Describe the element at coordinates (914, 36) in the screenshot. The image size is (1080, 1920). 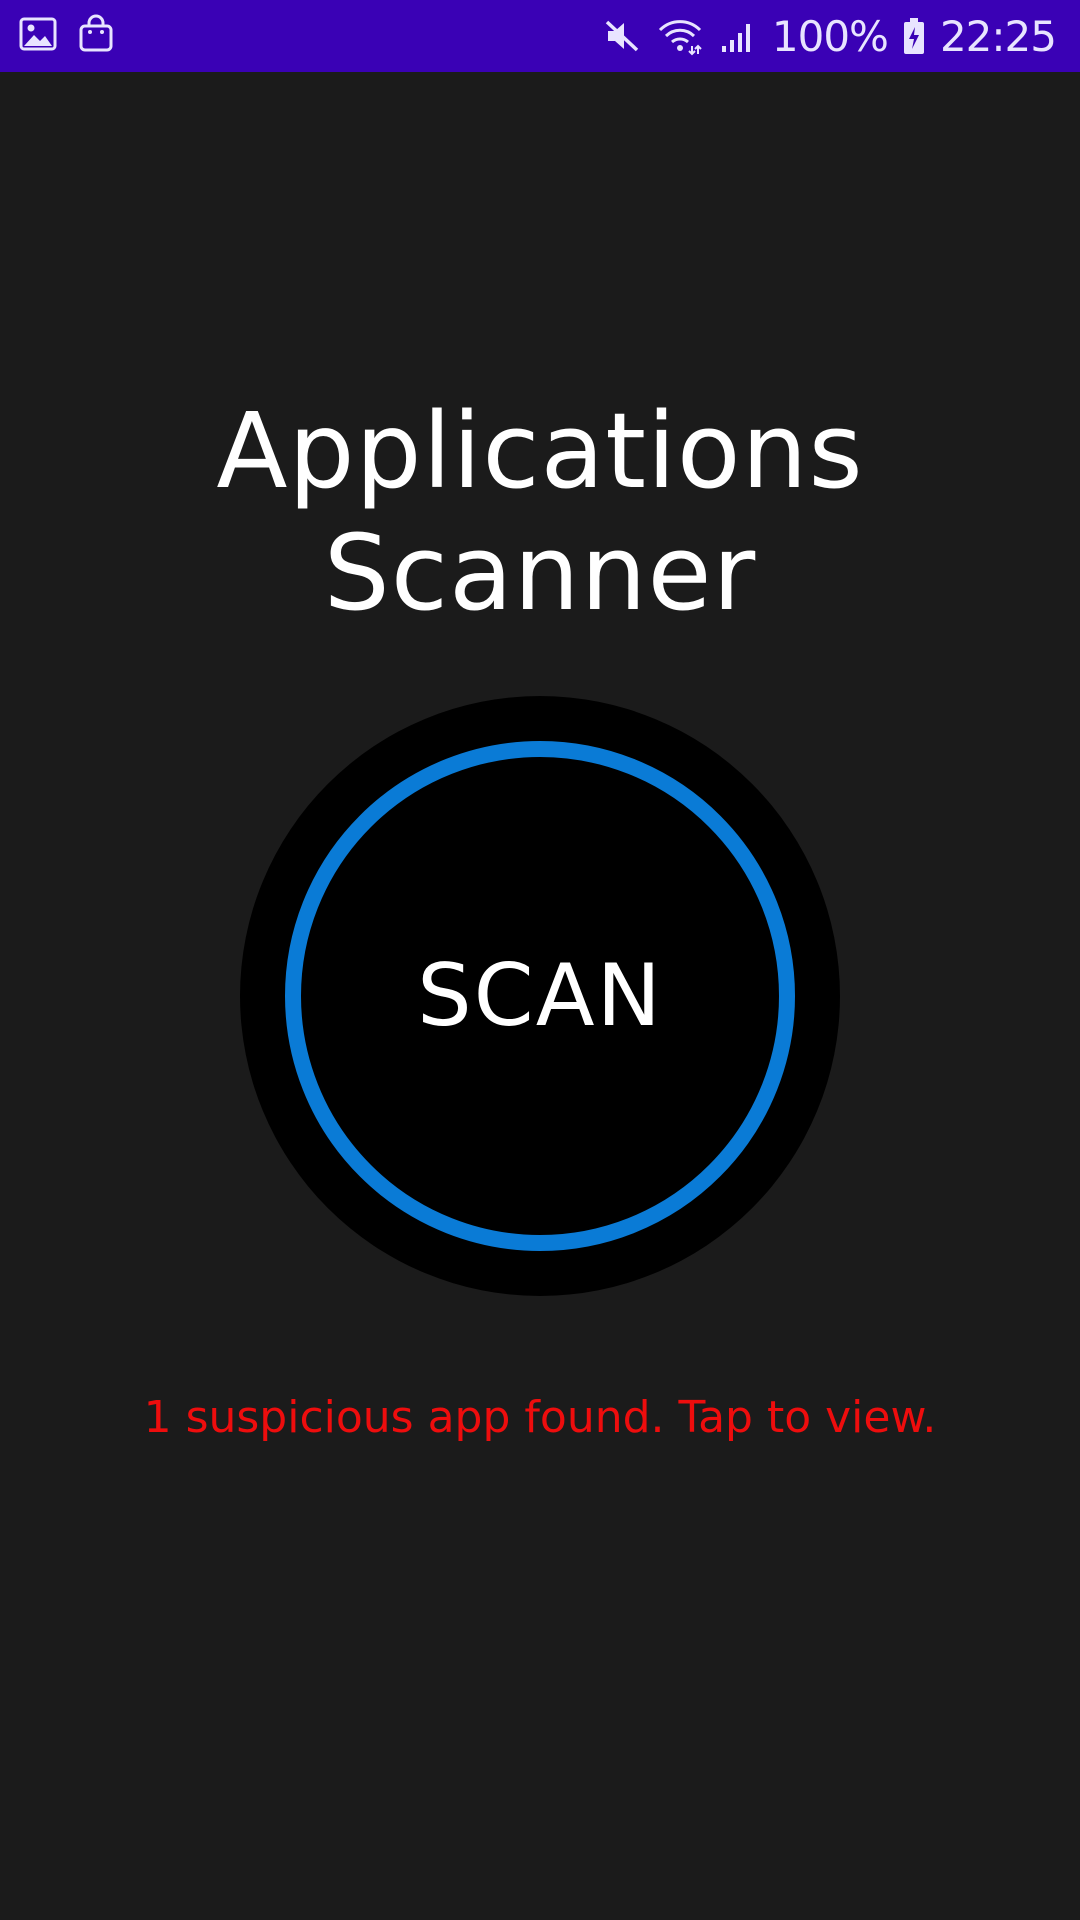
I see `battery-charging-icon` at that location.